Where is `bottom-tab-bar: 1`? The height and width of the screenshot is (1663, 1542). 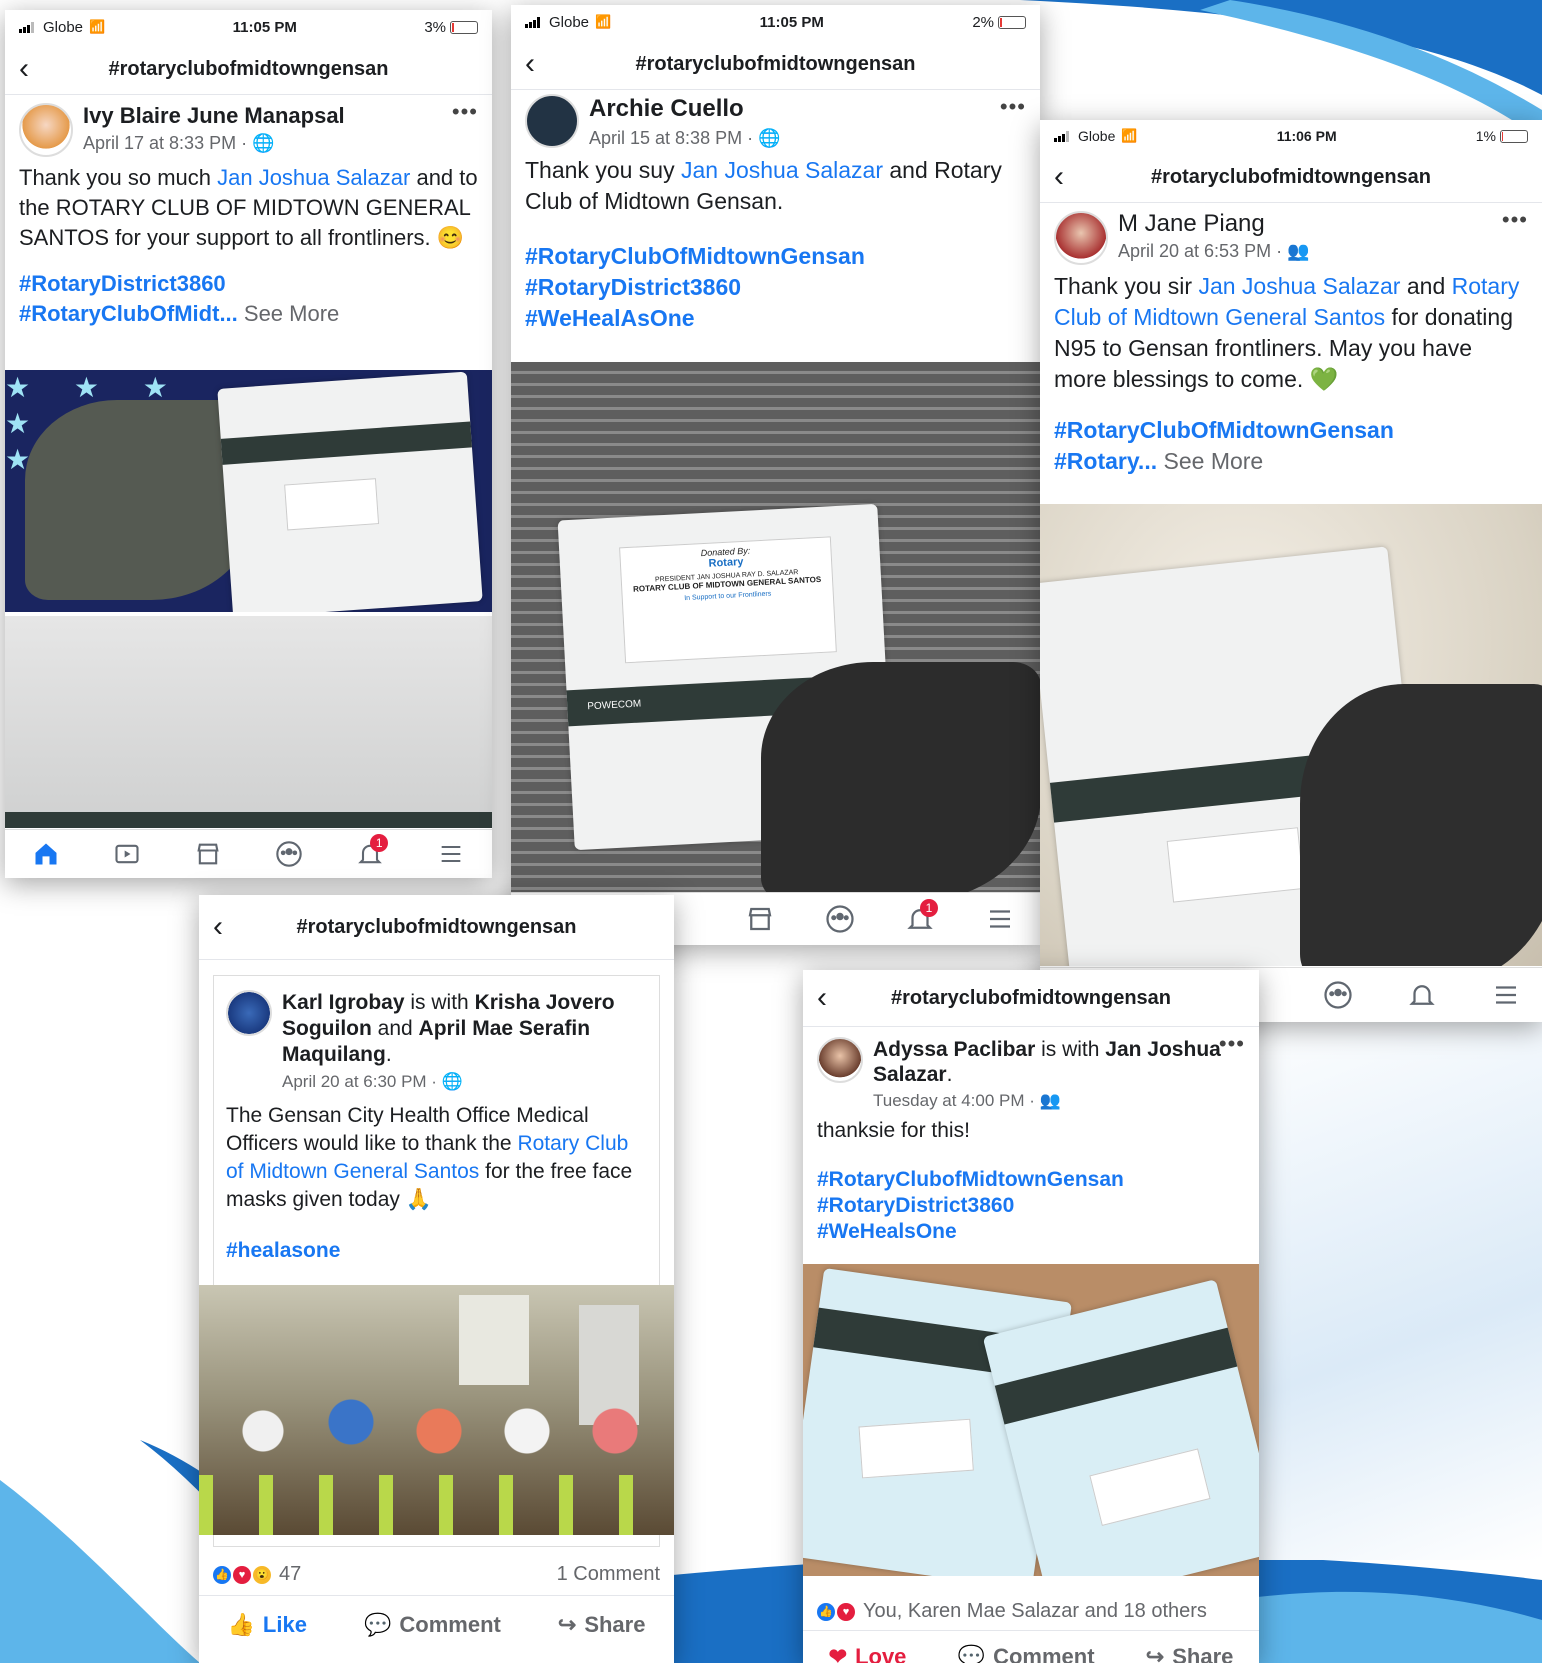 bottom-tab-bar: 1 is located at coordinates (248, 853).